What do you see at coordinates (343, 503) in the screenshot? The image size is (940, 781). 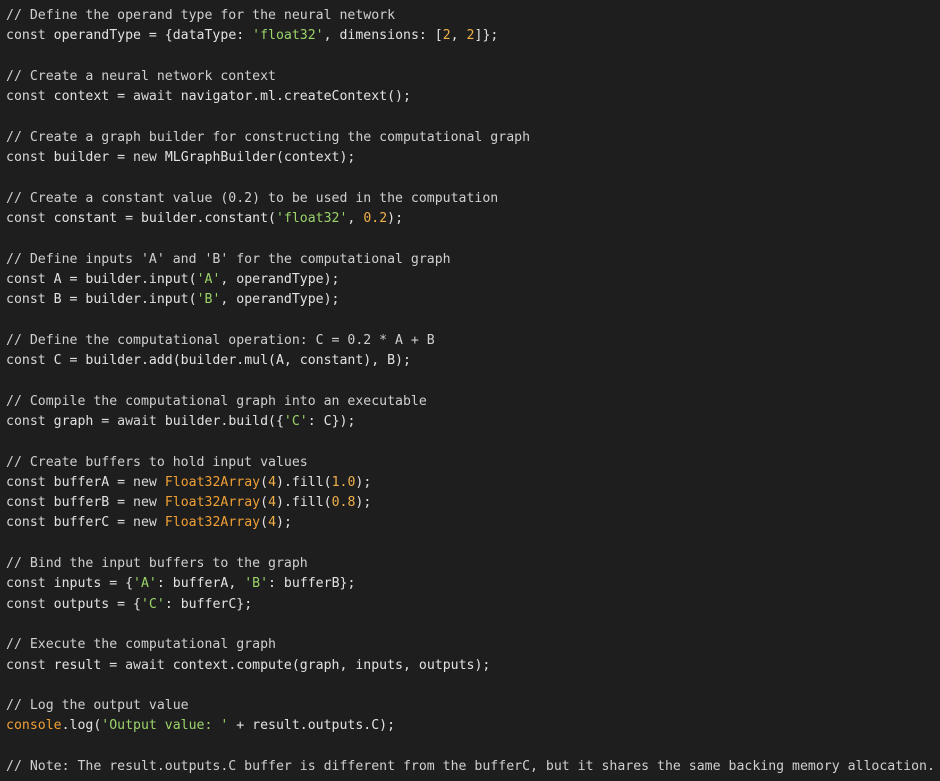 I see `code-number: 0.8` at bounding box center [343, 503].